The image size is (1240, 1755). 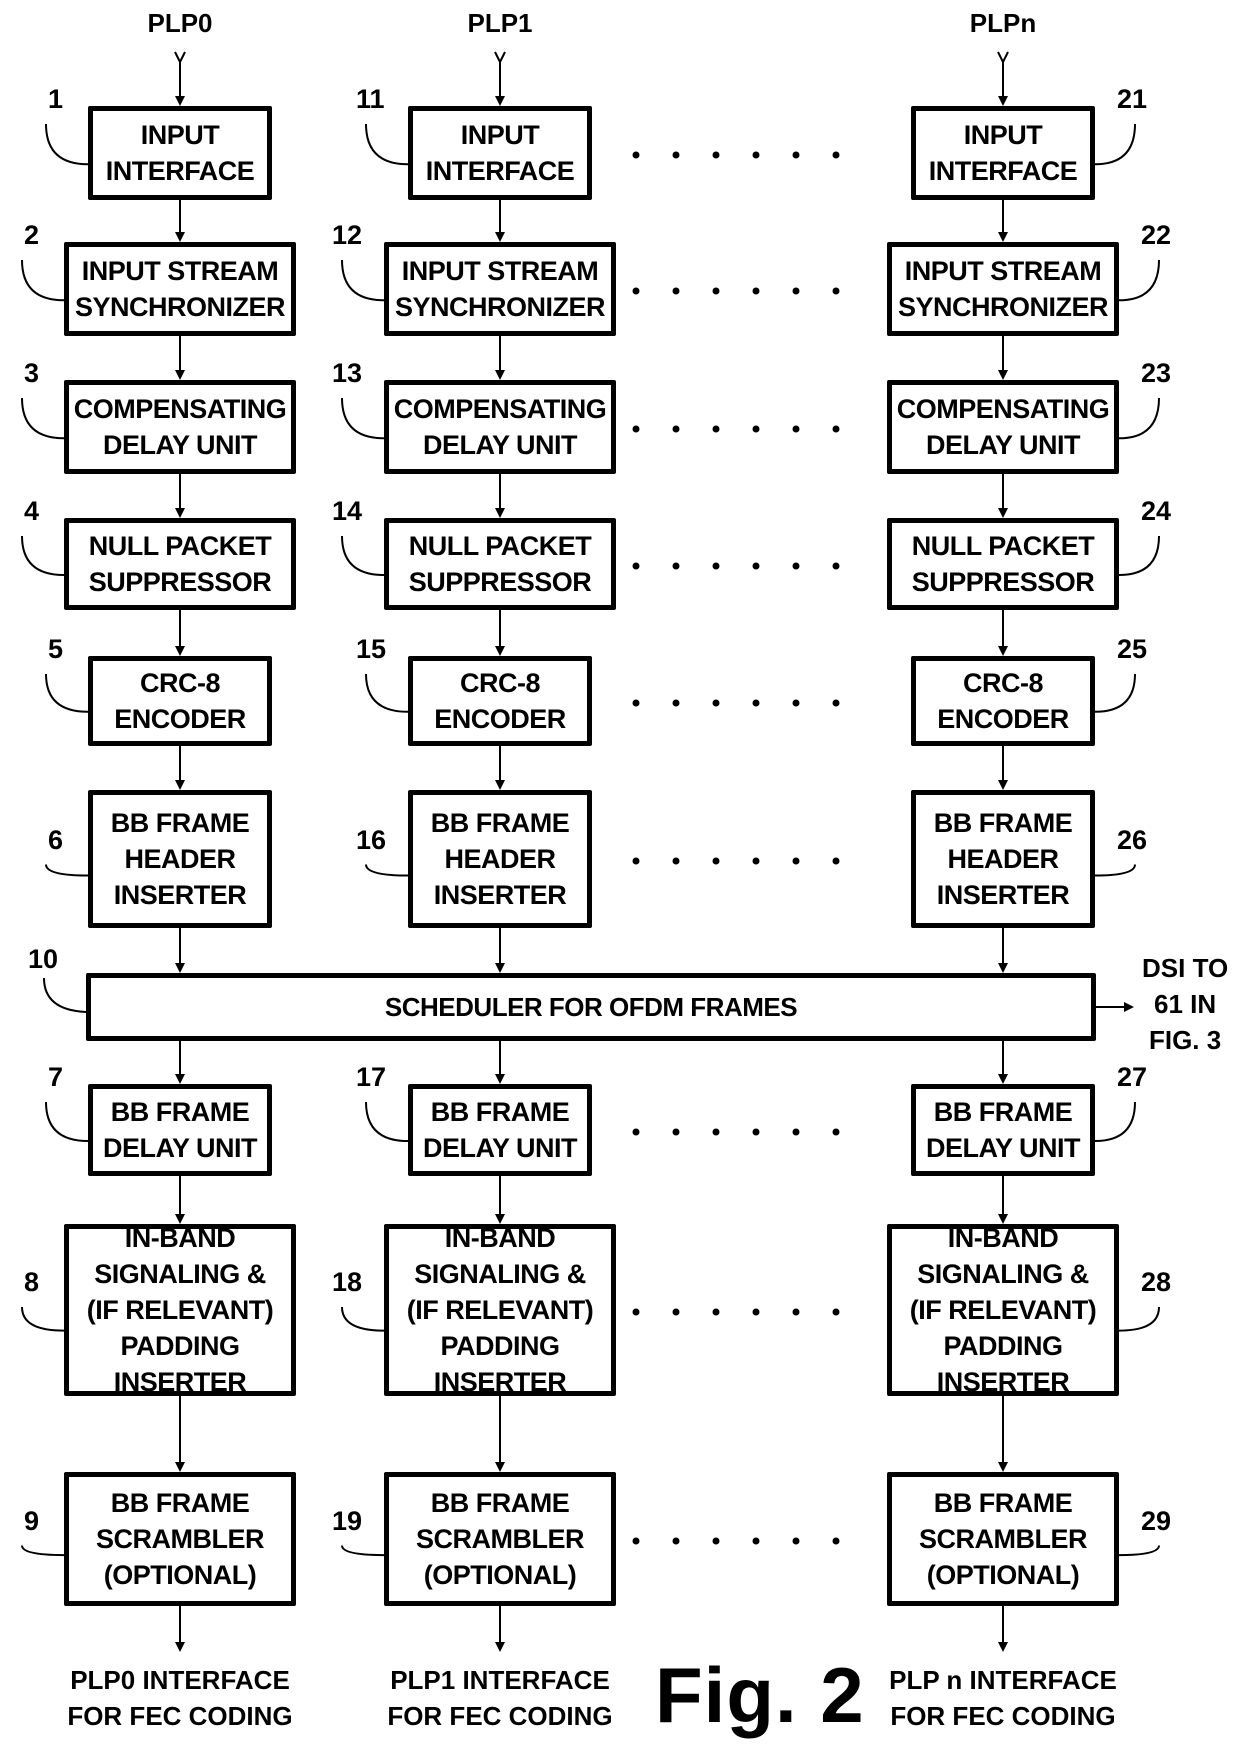 What do you see at coordinates (1132, 1077) in the screenshot?
I see `ref-numeral: 27` at bounding box center [1132, 1077].